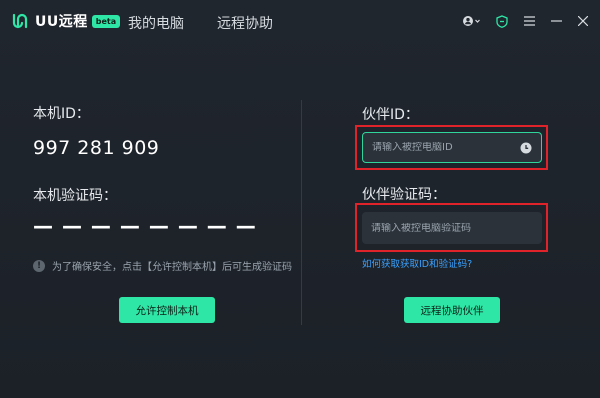  I want to click on shield-icon, so click(502, 21).